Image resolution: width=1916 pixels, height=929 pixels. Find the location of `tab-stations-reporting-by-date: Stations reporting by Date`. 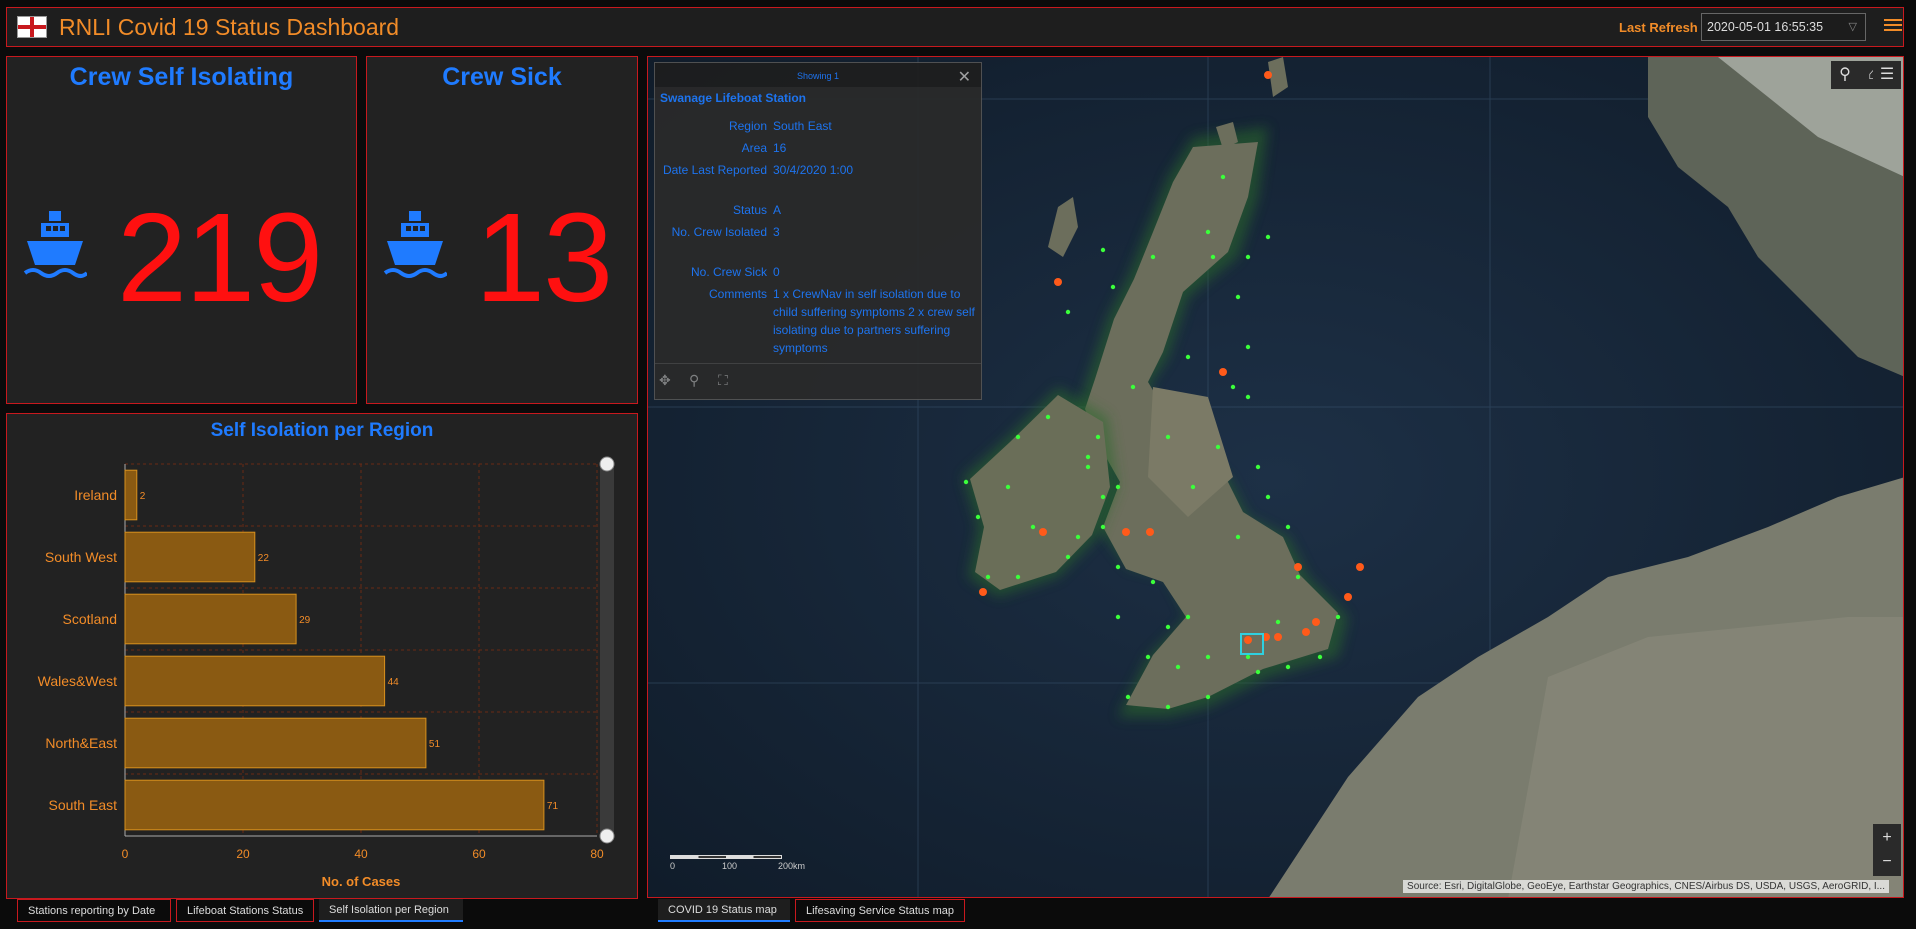

tab-stations-reporting-by-date: Stations reporting by Date is located at coordinates (94, 910).